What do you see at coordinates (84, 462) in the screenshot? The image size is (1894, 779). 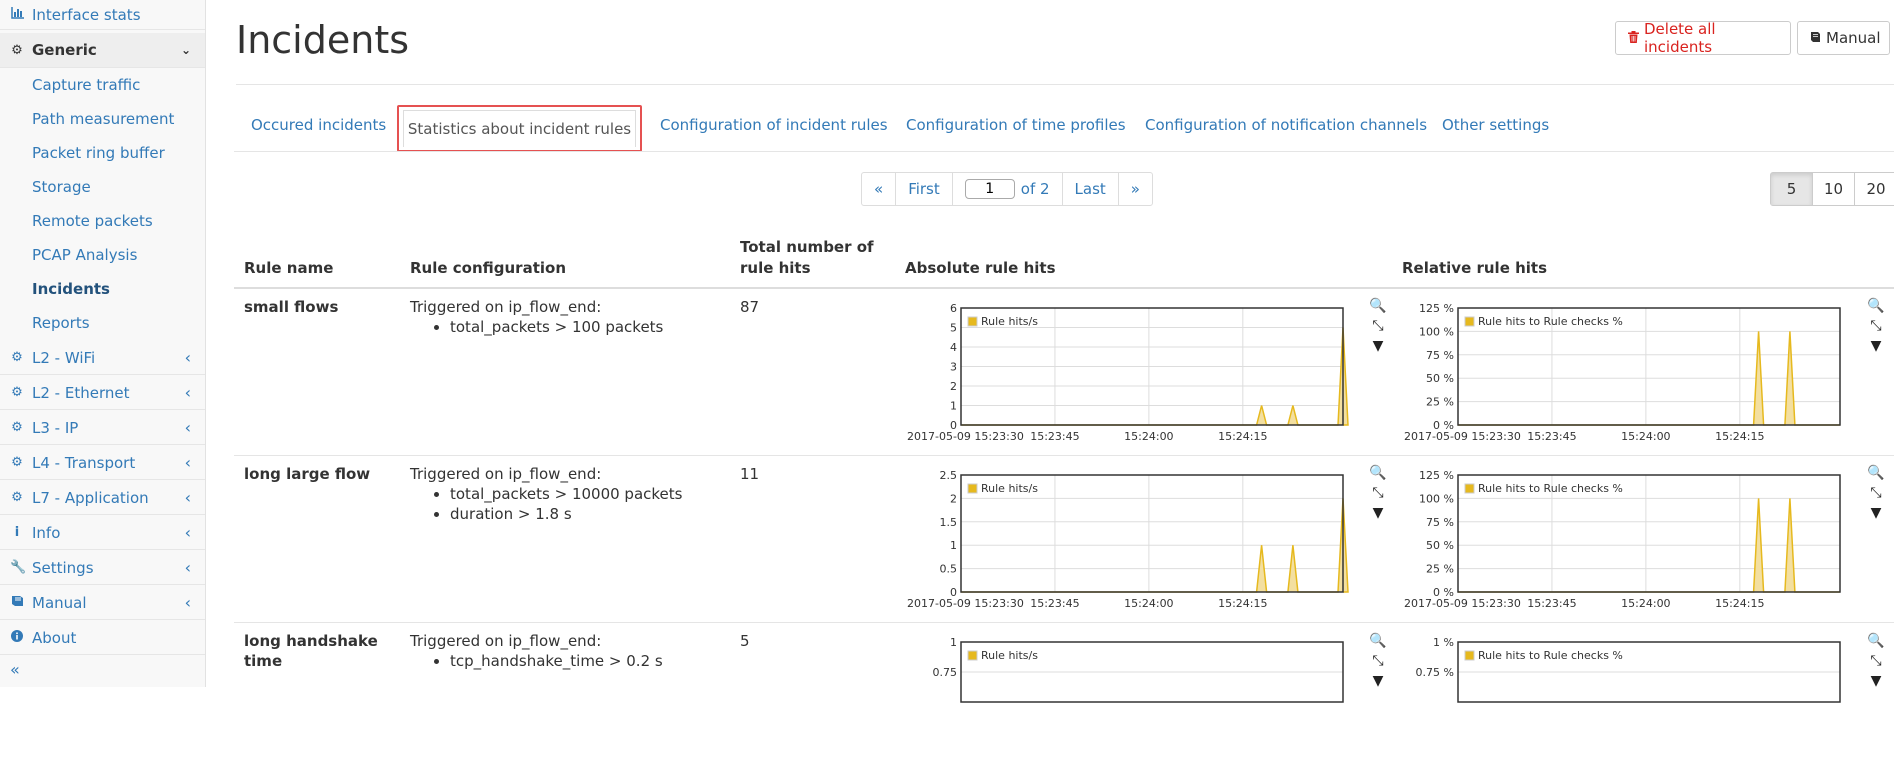 I see `sidebar-group-label: L4 - Transport` at bounding box center [84, 462].